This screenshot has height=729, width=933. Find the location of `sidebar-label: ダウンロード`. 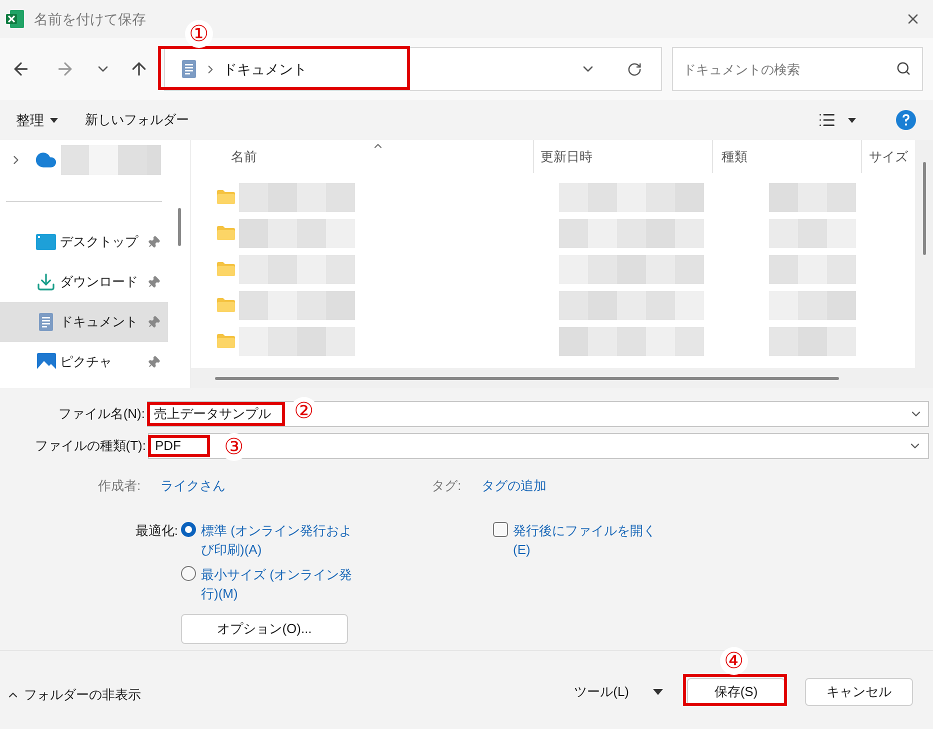

sidebar-label: ダウンロード is located at coordinates (99, 282).